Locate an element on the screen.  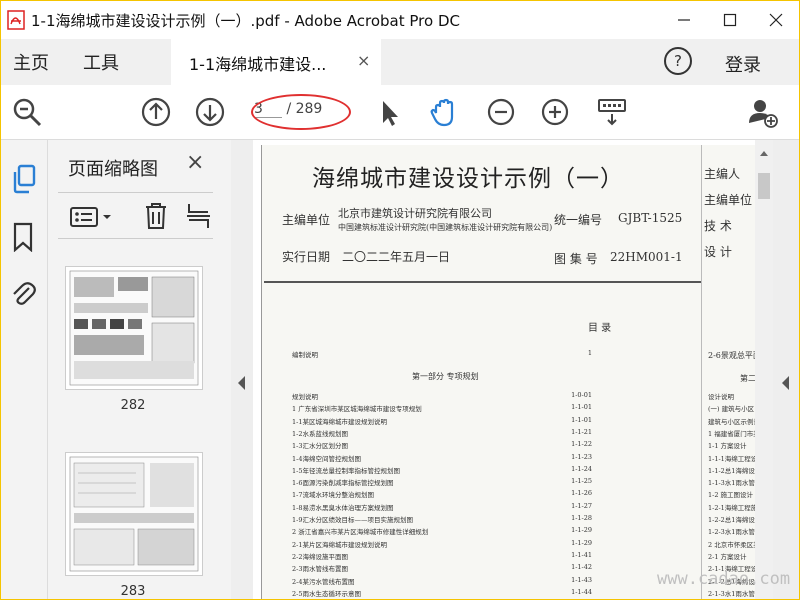
toc-right-row: 2-1 方案设计 is located at coordinates (727, 556).